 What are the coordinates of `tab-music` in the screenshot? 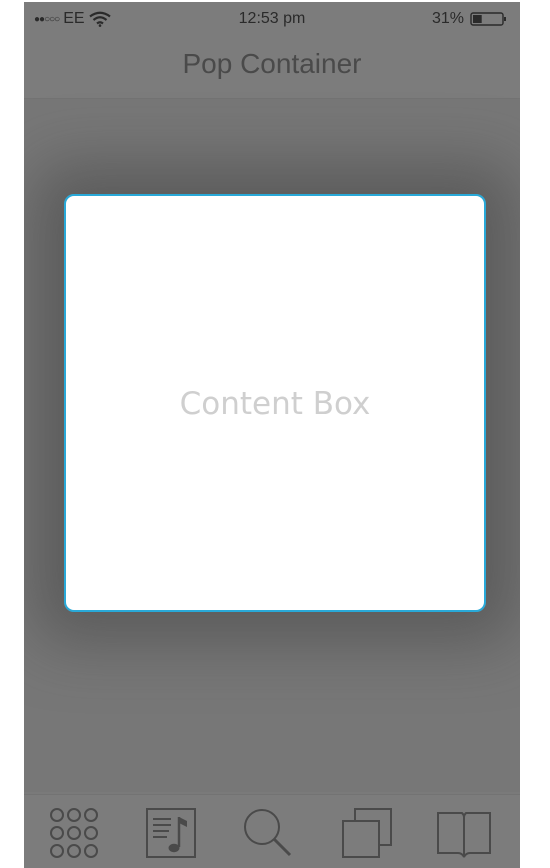 It's located at (171, 833).